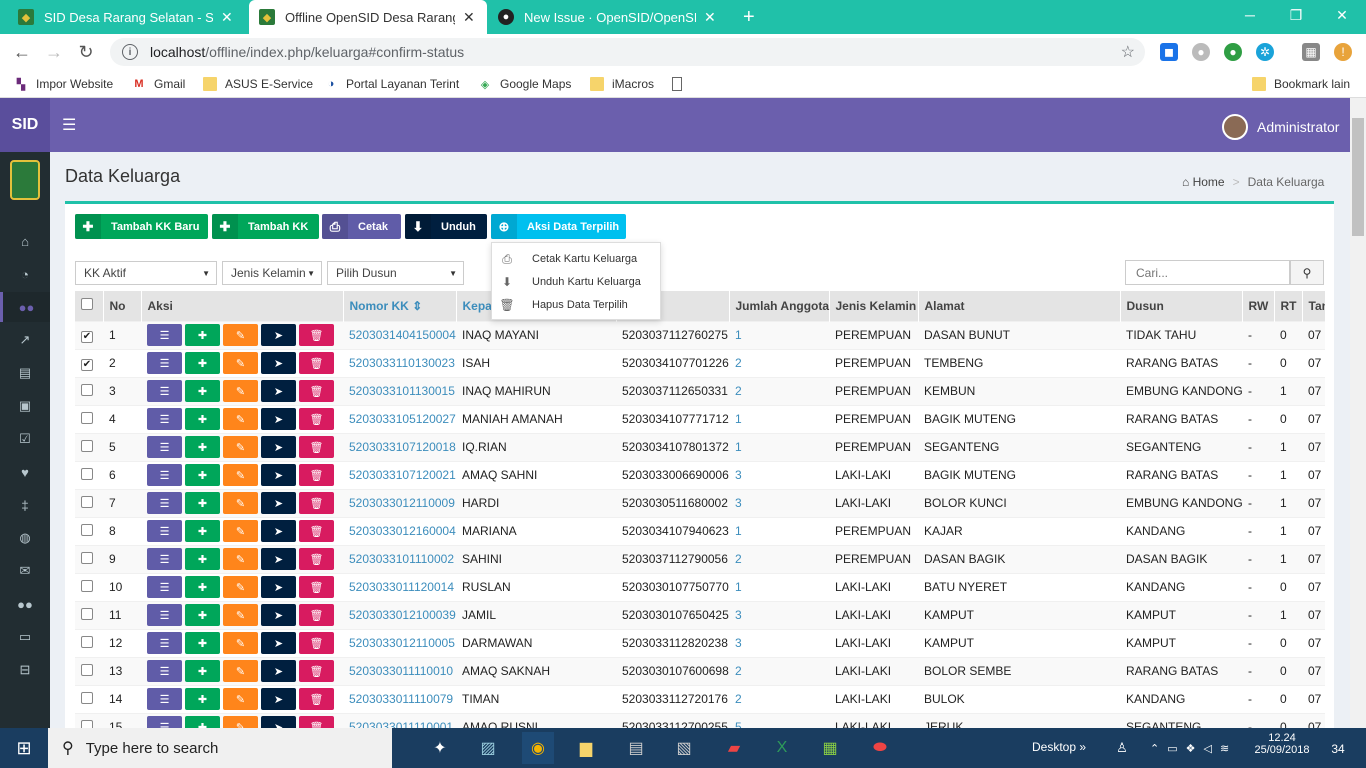 The height and width of the screenshot is (768, 1366). What do you see at coordinates (558, 226) in the screenshot?
I see `selected-actions-button: ⊕ Aksi Data Terpilih` at bounding box center [558, 226].